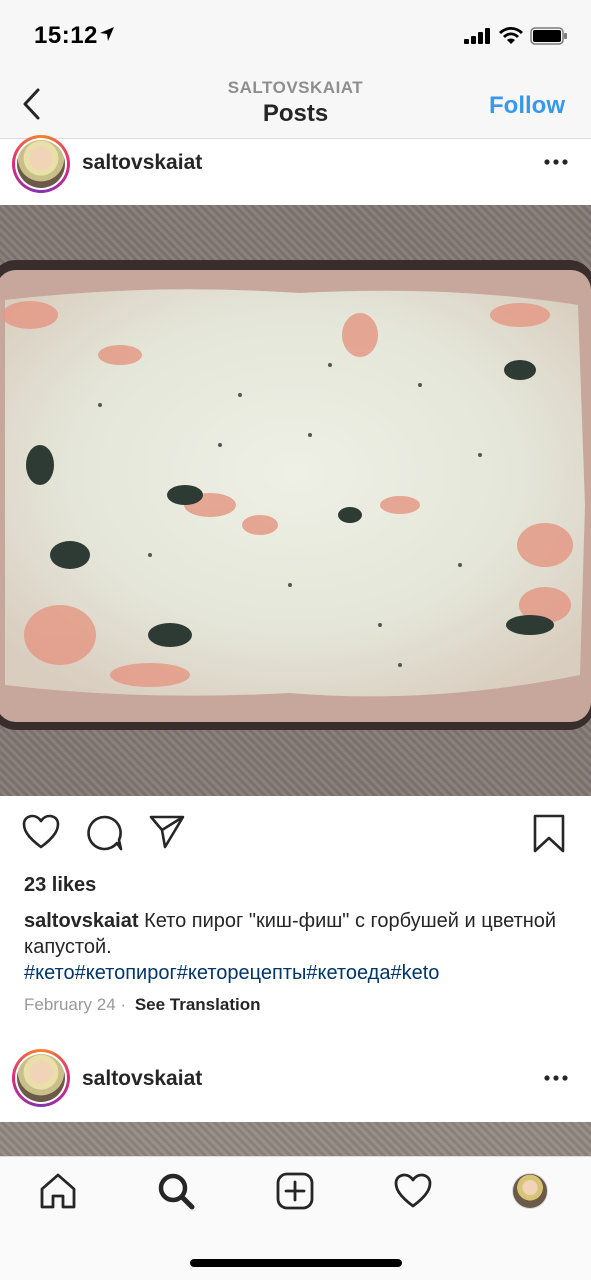  I want to click on profile-avatar, so click(530, 1191).